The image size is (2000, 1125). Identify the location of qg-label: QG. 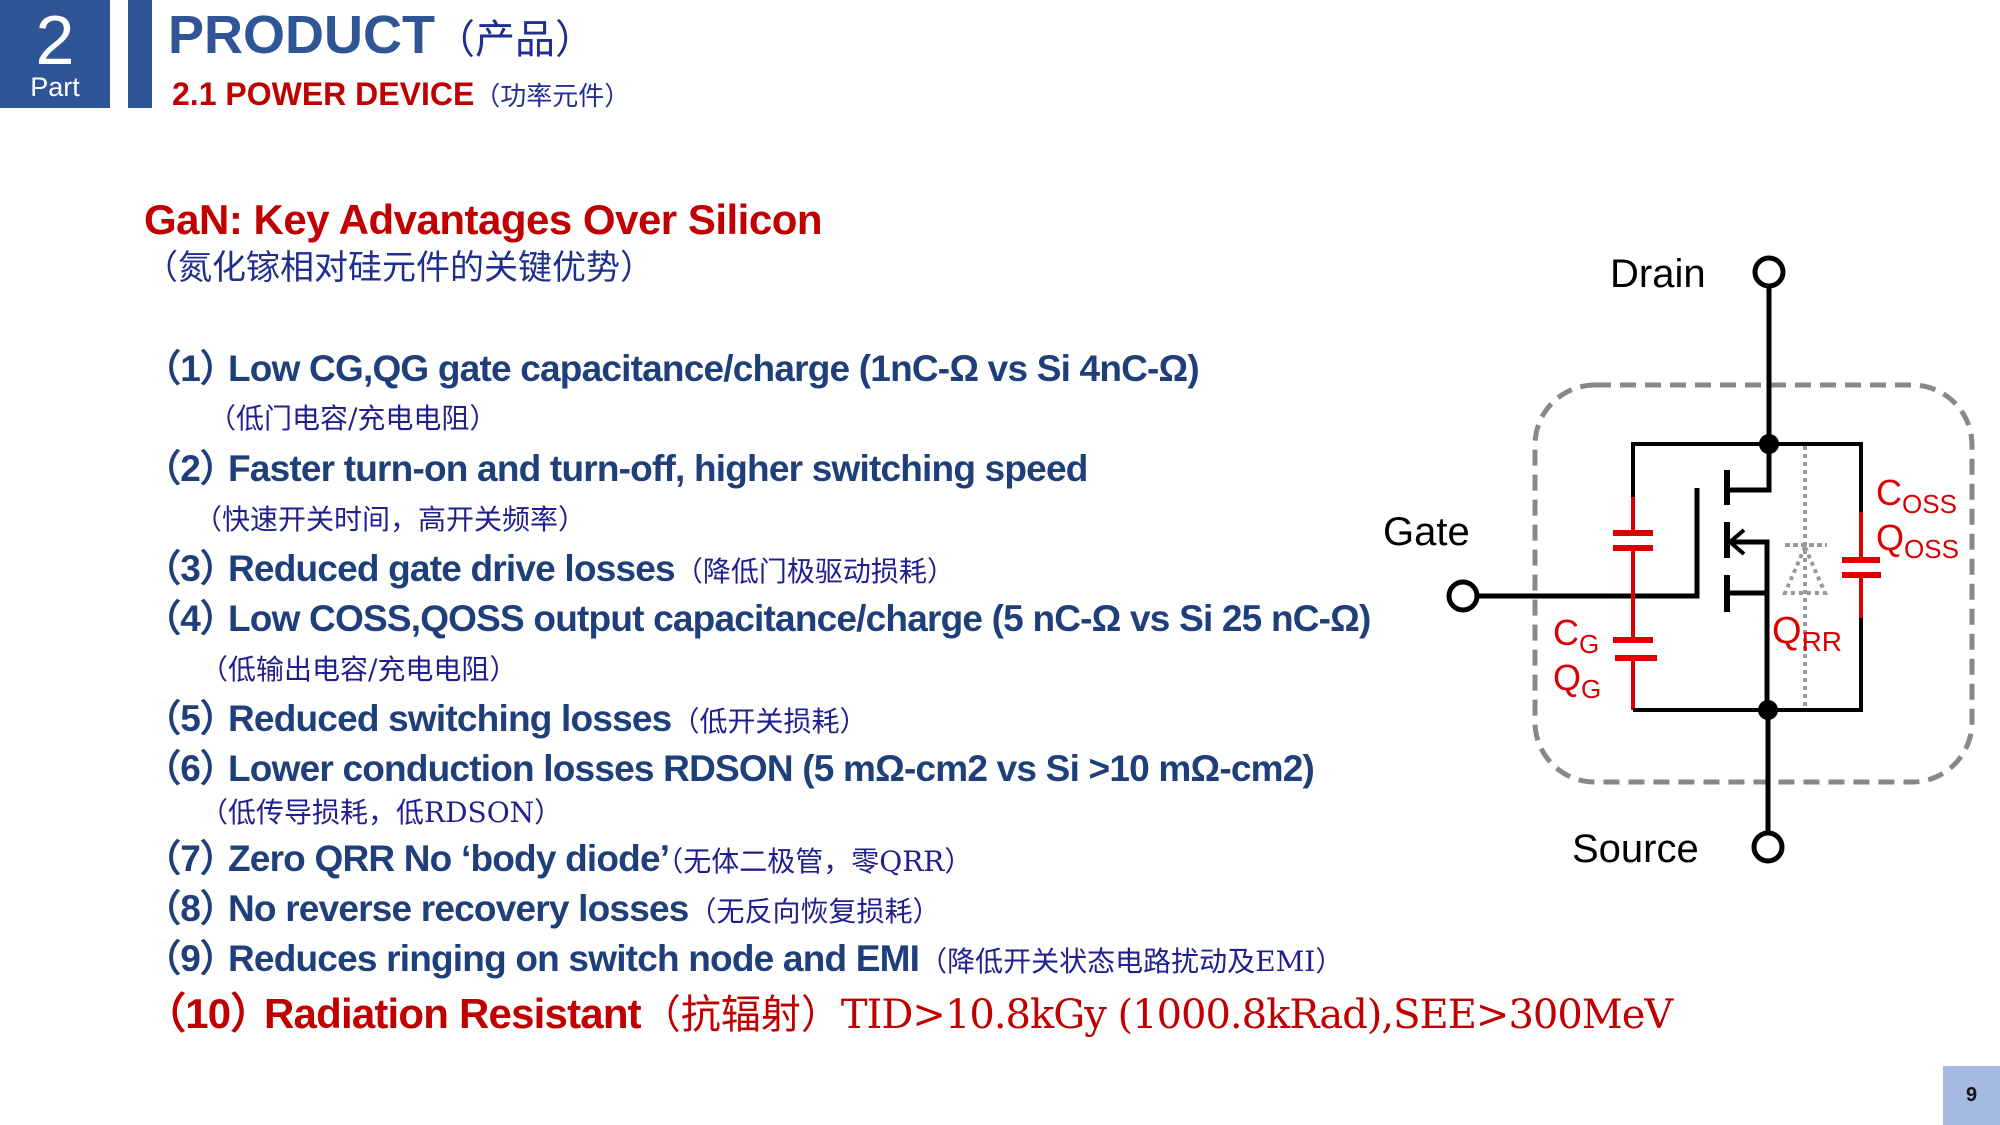
(1577, 680).